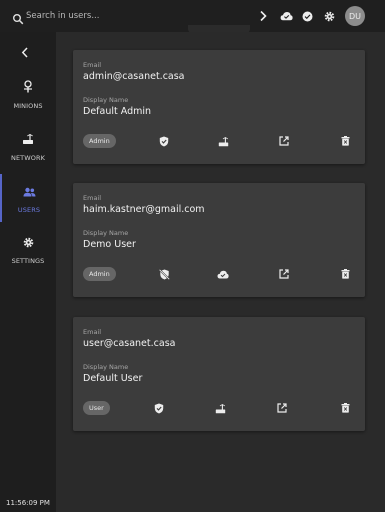 This screenshot has width=385, height=512. I want to click on sidebar-item-label: SETTINGS, so click(28, 261).